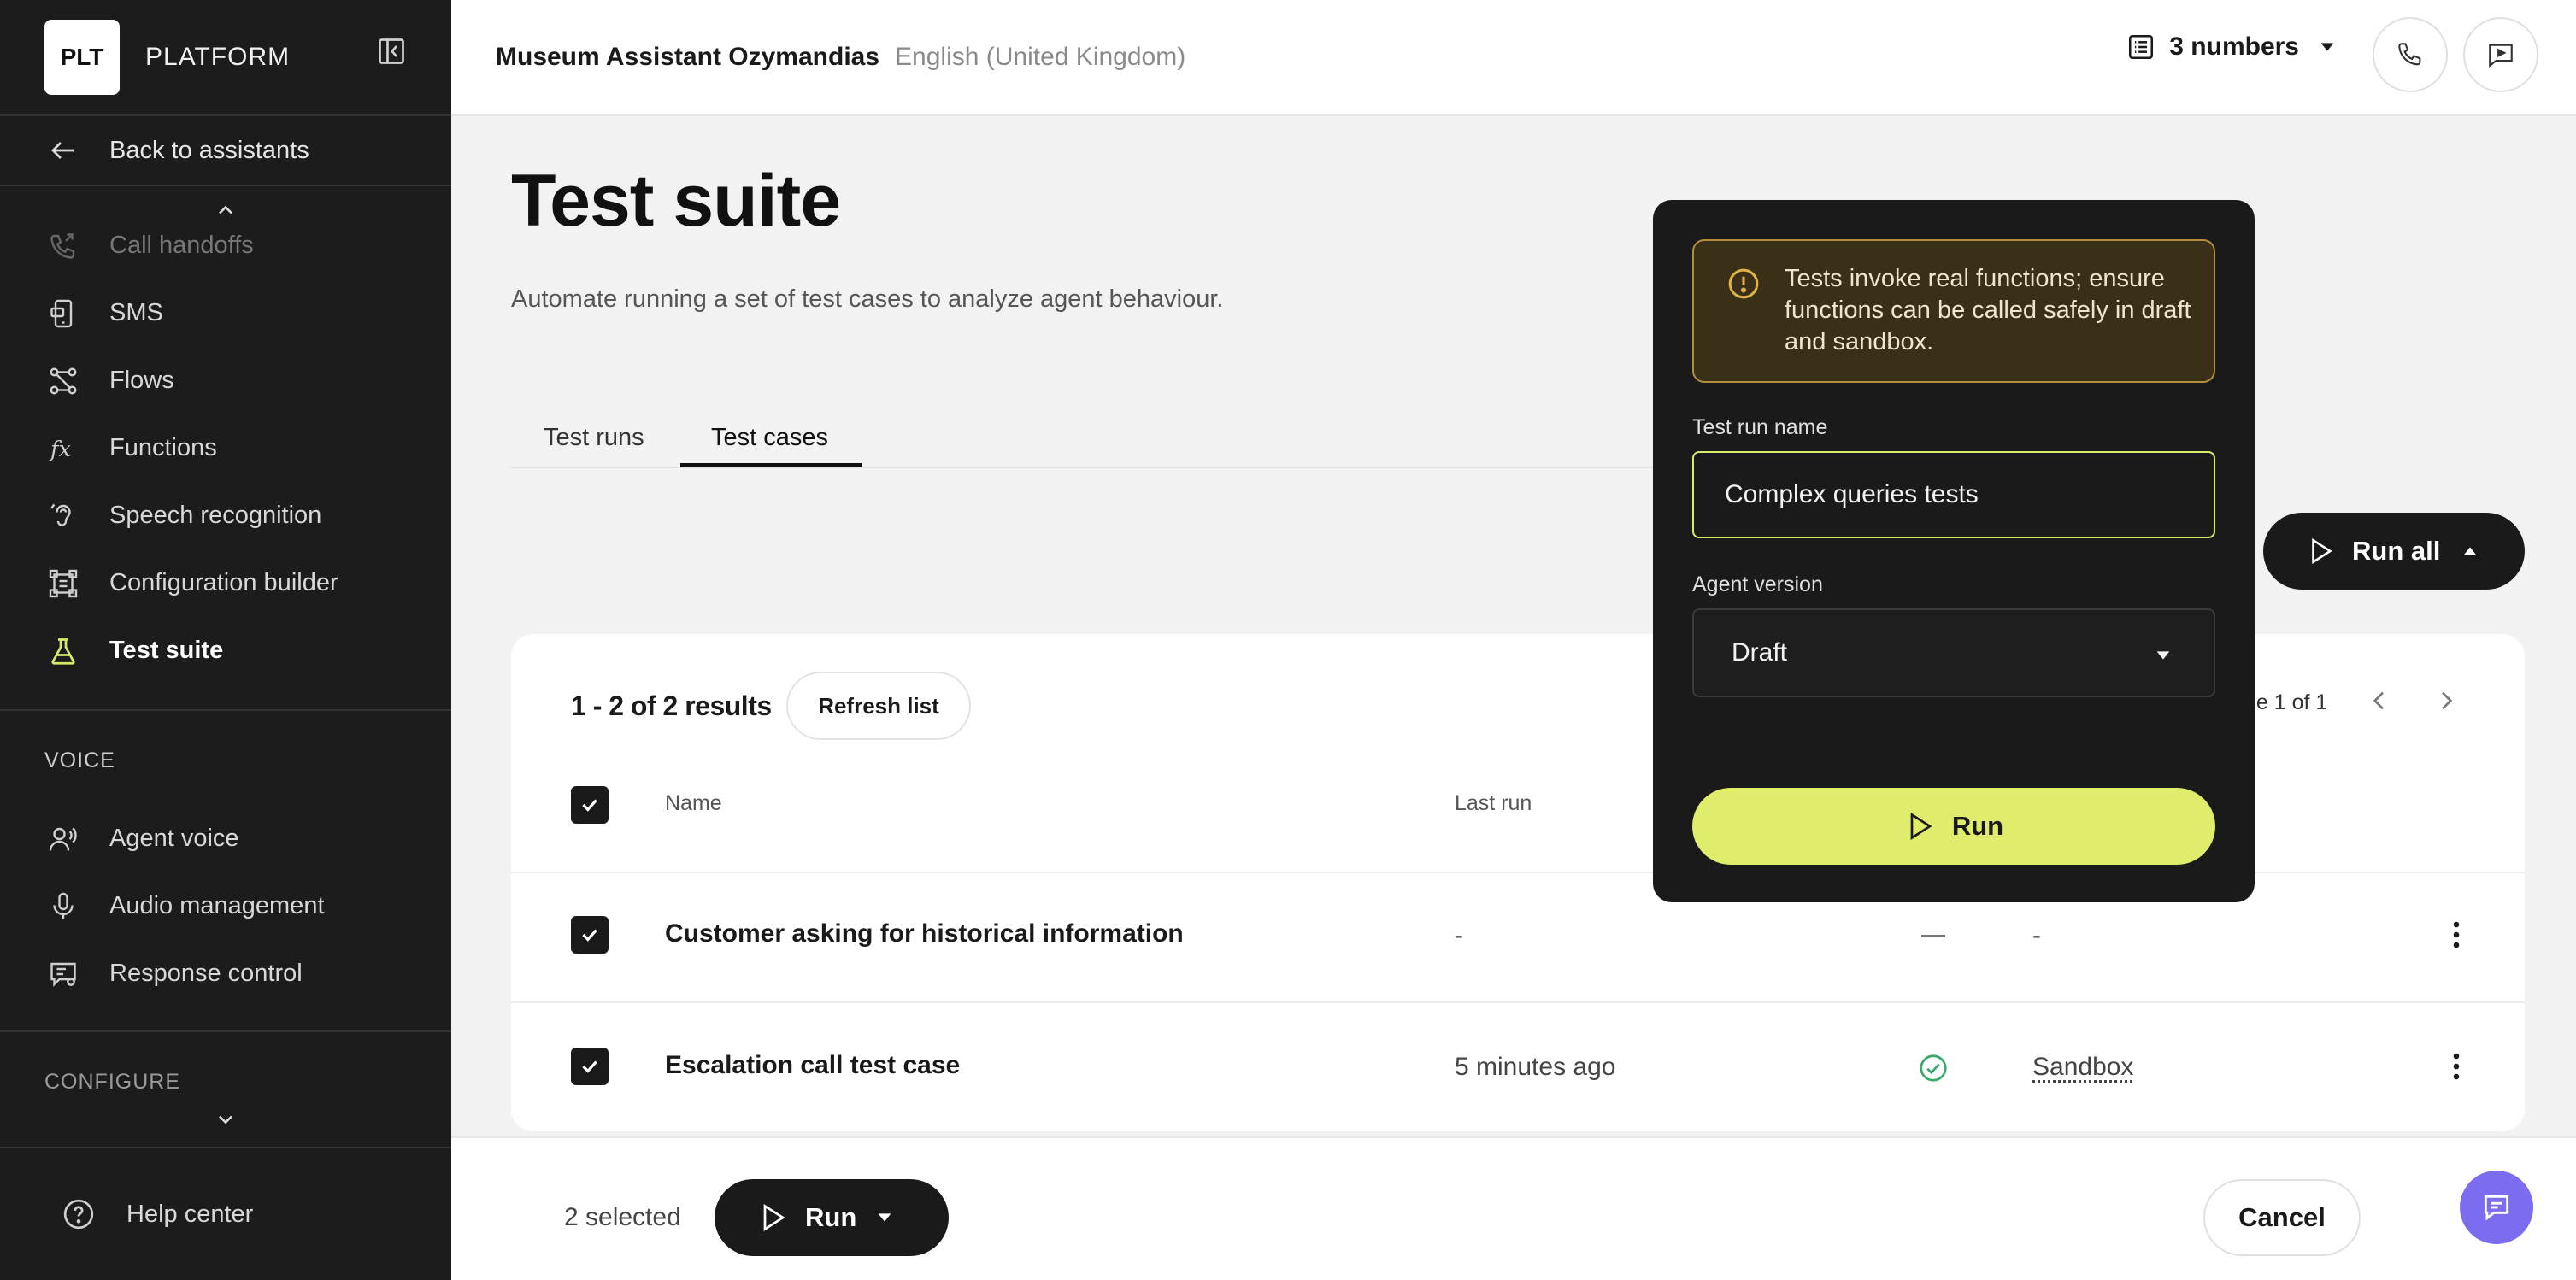  What do you see at coordinates (676, 201) in the screenshot?
I see `page-title: Test suite` at bounding box center [676, 201].